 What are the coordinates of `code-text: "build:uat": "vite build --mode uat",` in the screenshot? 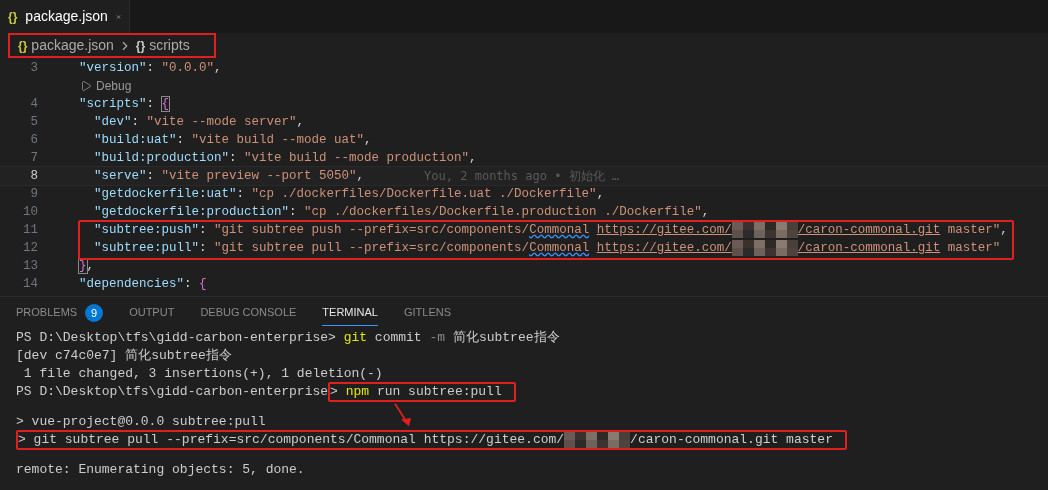 It's located at (232, 140).